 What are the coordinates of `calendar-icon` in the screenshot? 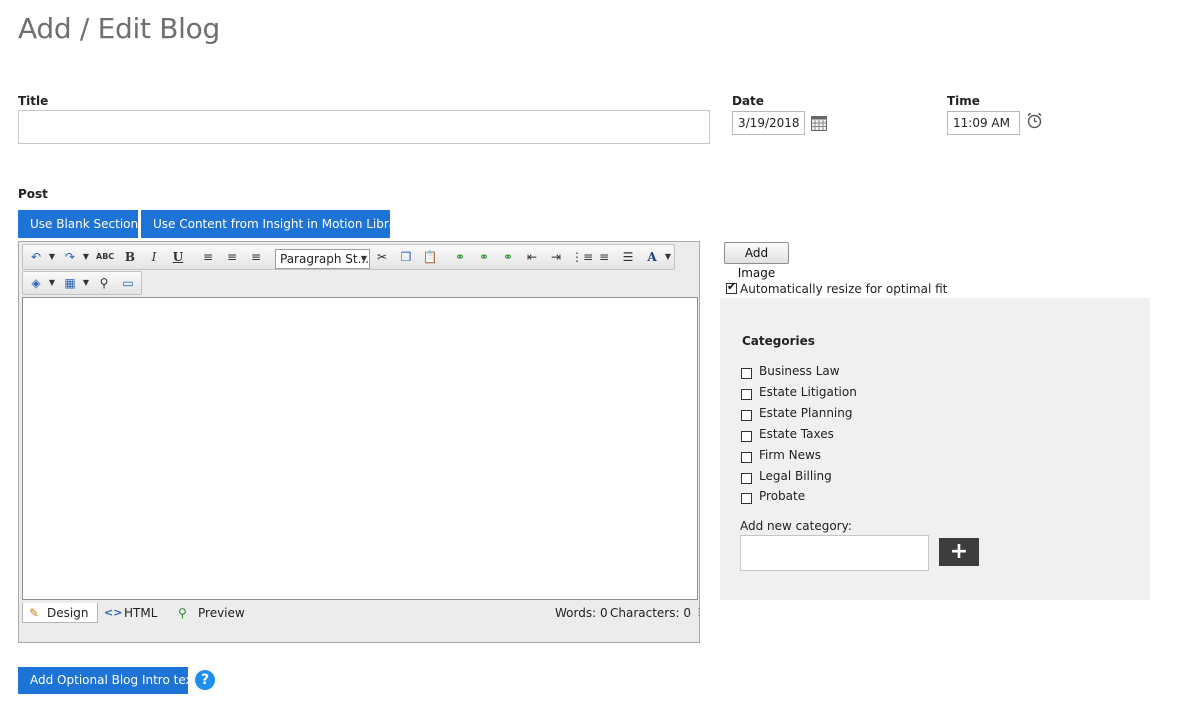 It's located at (819, 123).